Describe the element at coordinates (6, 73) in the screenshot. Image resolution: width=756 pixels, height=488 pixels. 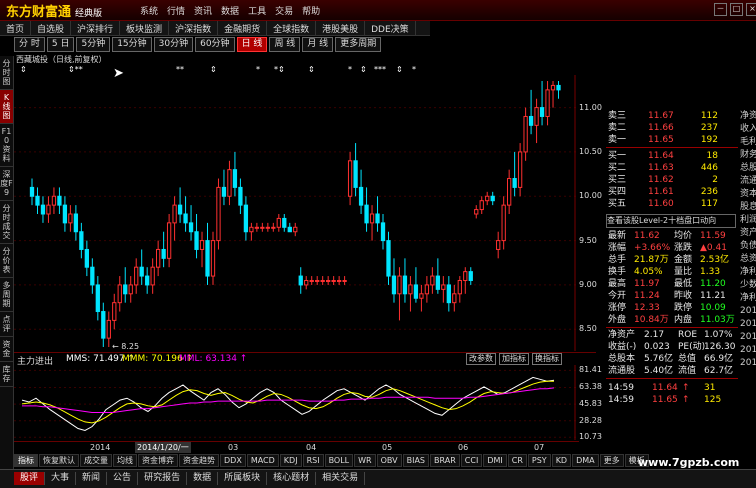
I see `sidebar-tab: 分时图` at that location.